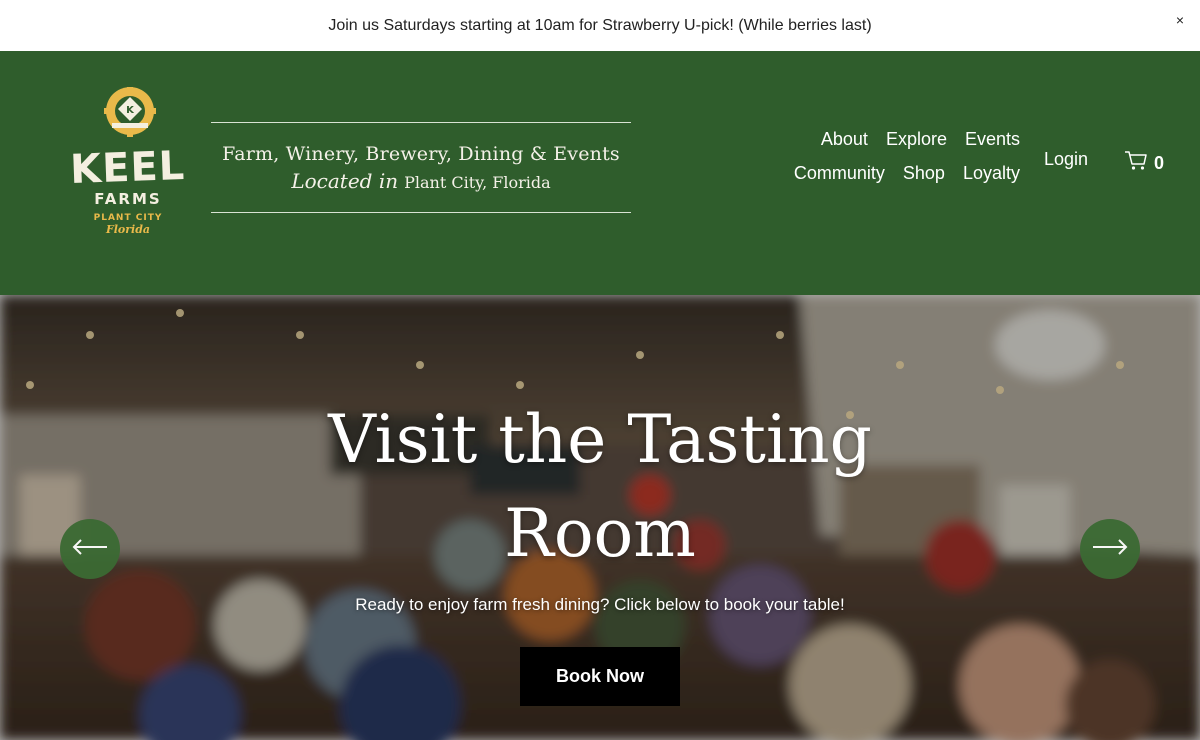 This screenshot has width=1200, height=740. I want to click on svg-text: KEEL, so click(127, 168).